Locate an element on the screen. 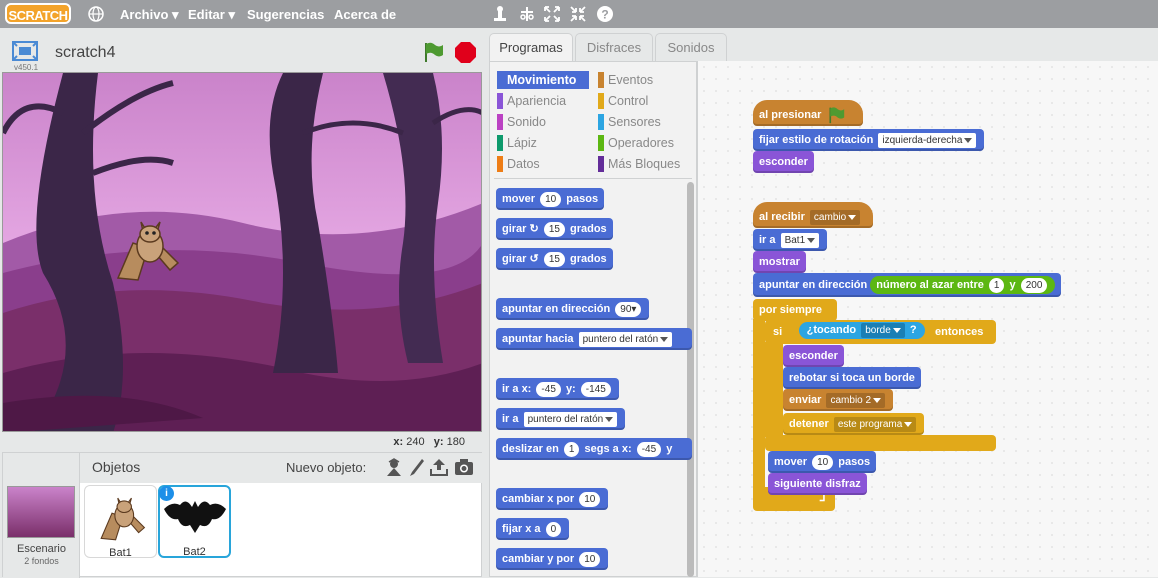 Image resolution: width=1158 pixels, height=578 pixels. shrink-icon is located at coordinates (578, 14).